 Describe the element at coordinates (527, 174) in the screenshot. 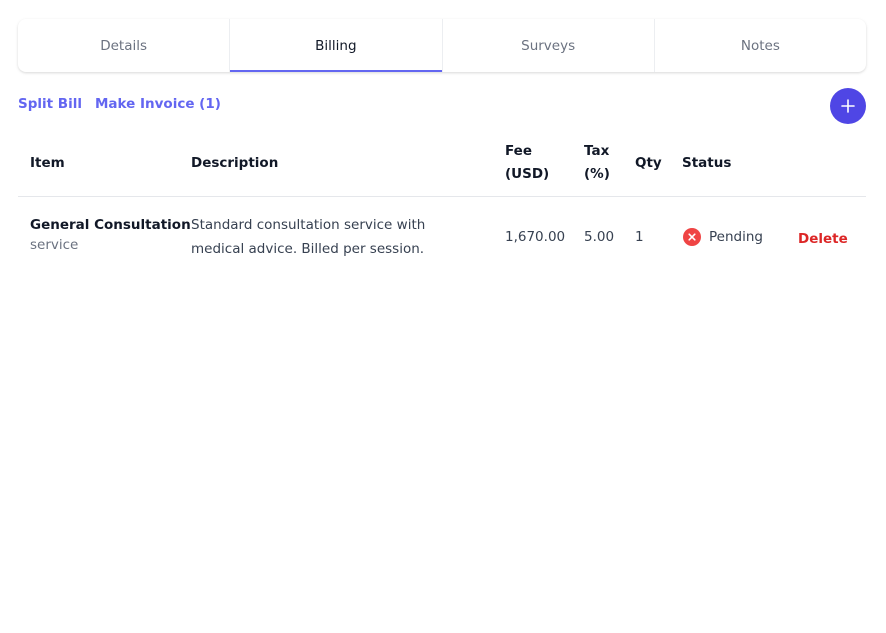

I see `header-fee-line2: (USD)` at that location.